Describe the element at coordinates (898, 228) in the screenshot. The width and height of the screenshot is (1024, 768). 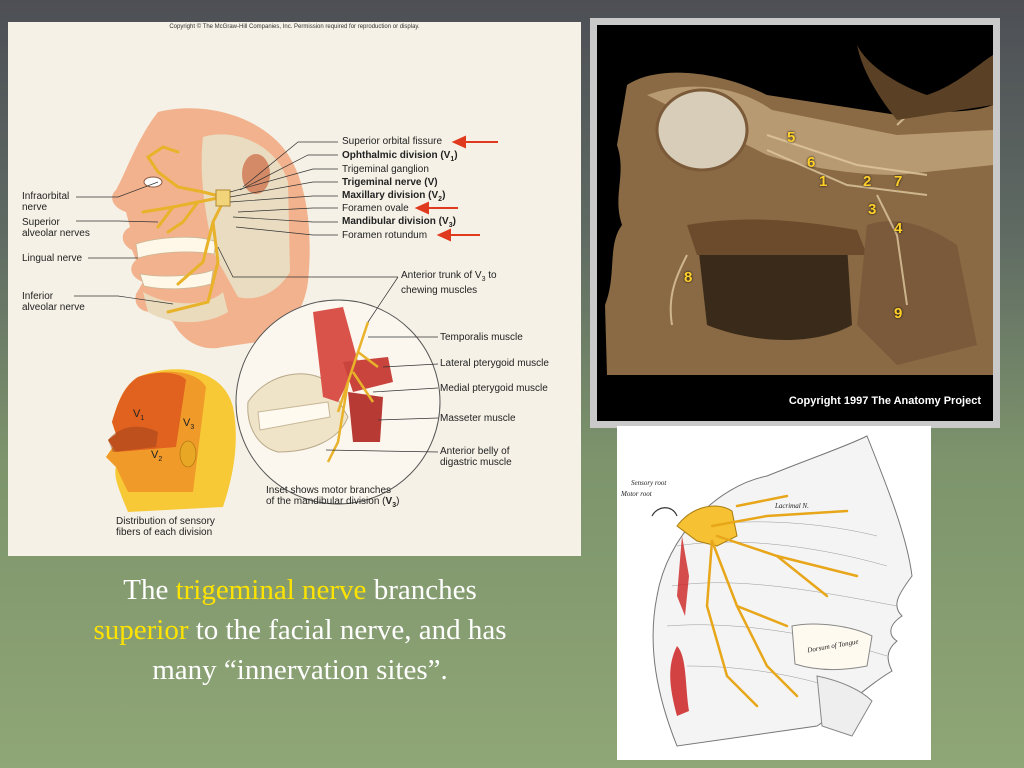
I see `photo-number-4: 4` at that location.